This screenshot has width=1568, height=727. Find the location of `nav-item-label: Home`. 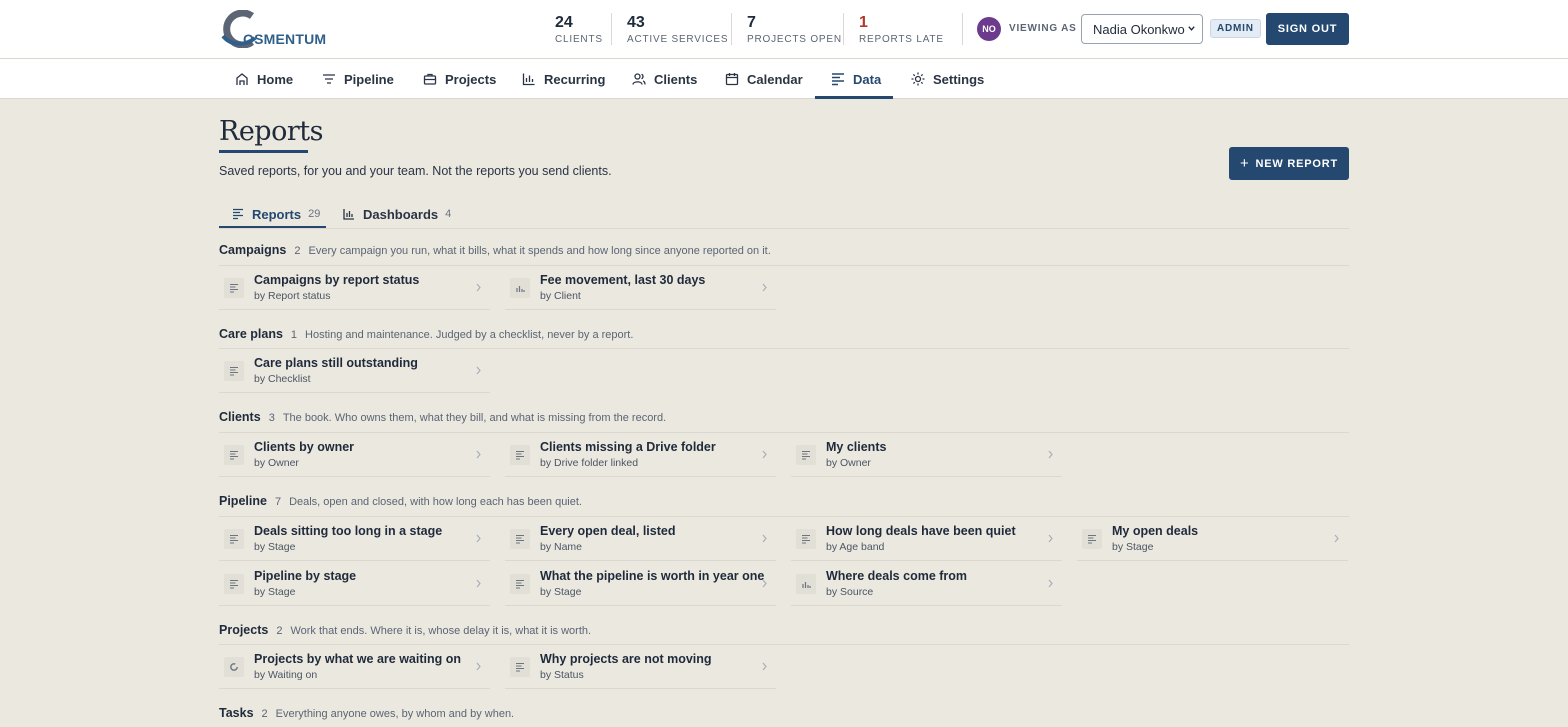

nav-item-label: Home is located at coordinates (275, 79).